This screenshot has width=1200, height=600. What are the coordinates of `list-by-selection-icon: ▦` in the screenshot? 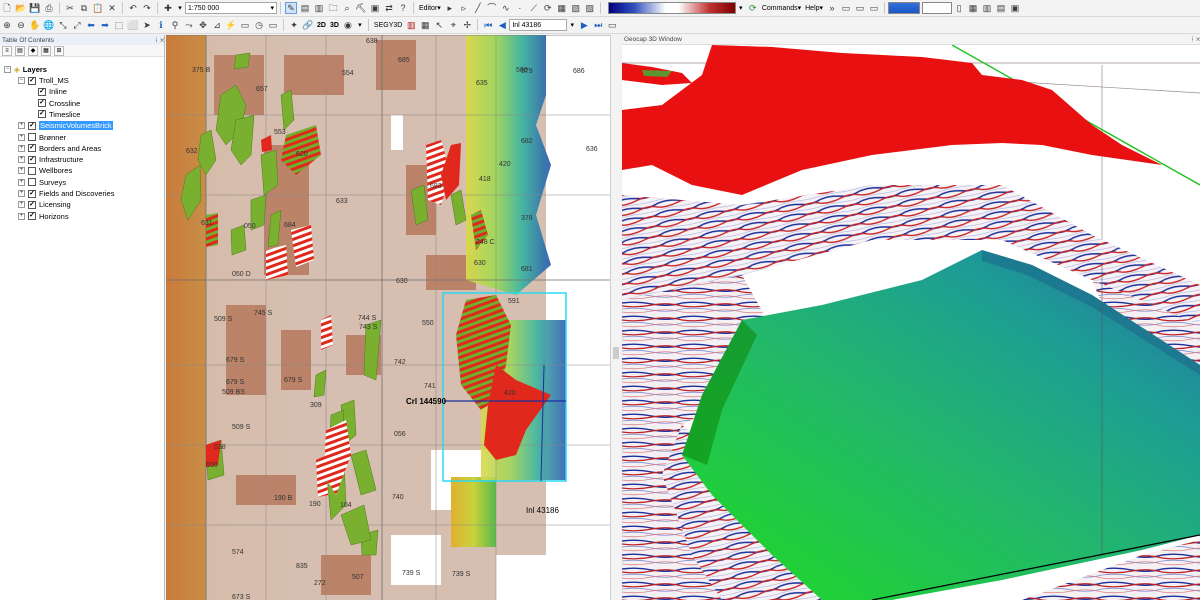 It's located at (46, 50).